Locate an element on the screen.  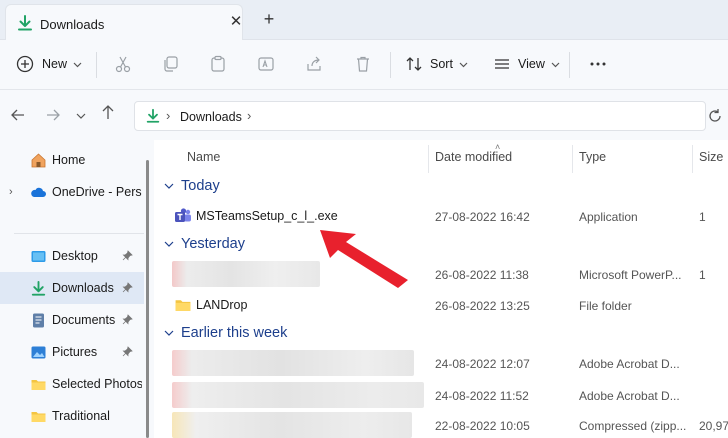
rename-icon is located at coordinates (266, 64).